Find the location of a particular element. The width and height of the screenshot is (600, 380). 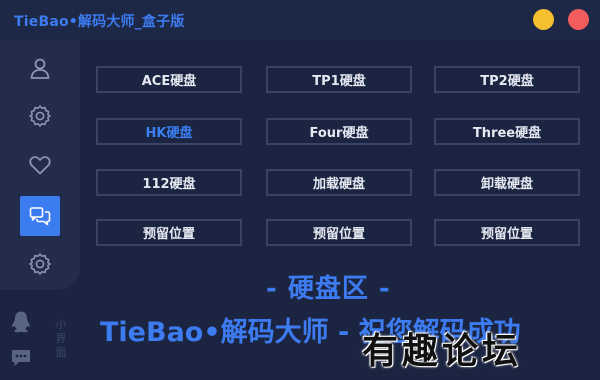

minimize-button is located at coordinates (543, 19).